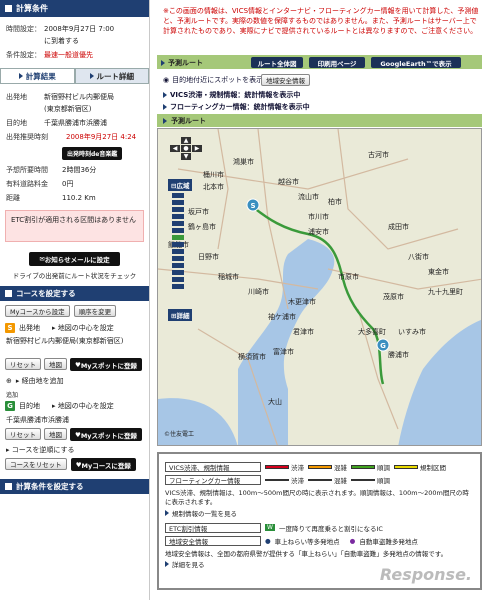  Describe the element at coordinates (320, 466) in the screenshot. I see `congest-swatch` at that location.